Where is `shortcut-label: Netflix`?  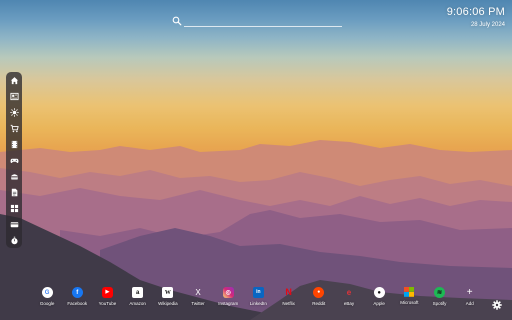
shortcut-label: Netflix is located at coordinates (288, 303).